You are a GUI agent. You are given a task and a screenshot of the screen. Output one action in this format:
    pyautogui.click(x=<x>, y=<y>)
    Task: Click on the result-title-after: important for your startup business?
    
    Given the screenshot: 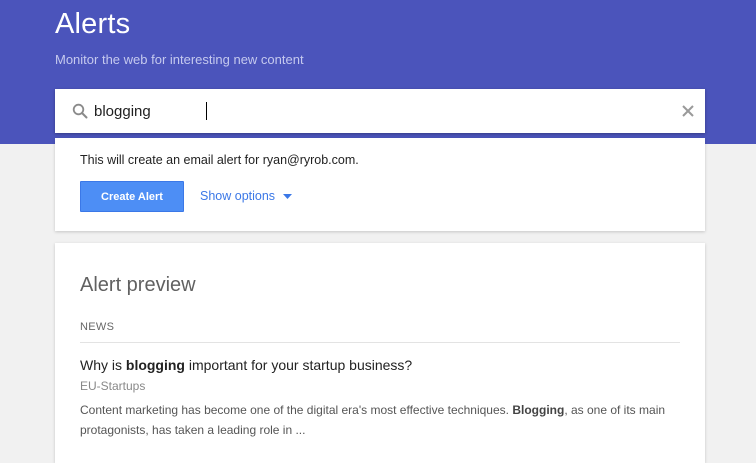 What is the action you would take?
    pyautogui.click(x=298, y=365)
    